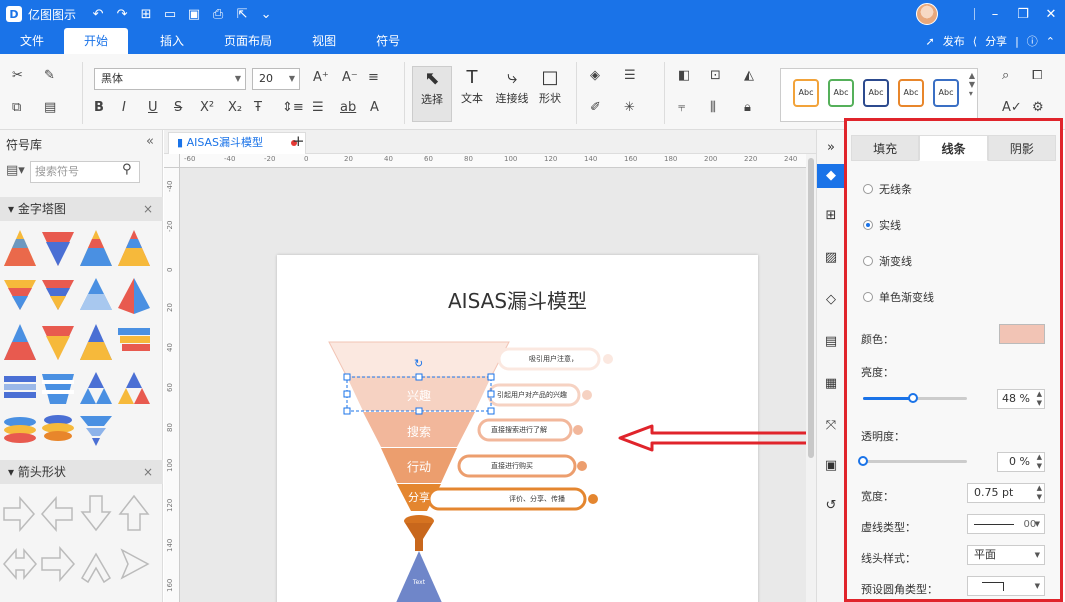 The height and width of the screenshot is (602, 1065). What do you see at coordinates (1021, 148) in the screenshot?
I see `tab-shadow: 阴影` at bounding box center [1021, 148].